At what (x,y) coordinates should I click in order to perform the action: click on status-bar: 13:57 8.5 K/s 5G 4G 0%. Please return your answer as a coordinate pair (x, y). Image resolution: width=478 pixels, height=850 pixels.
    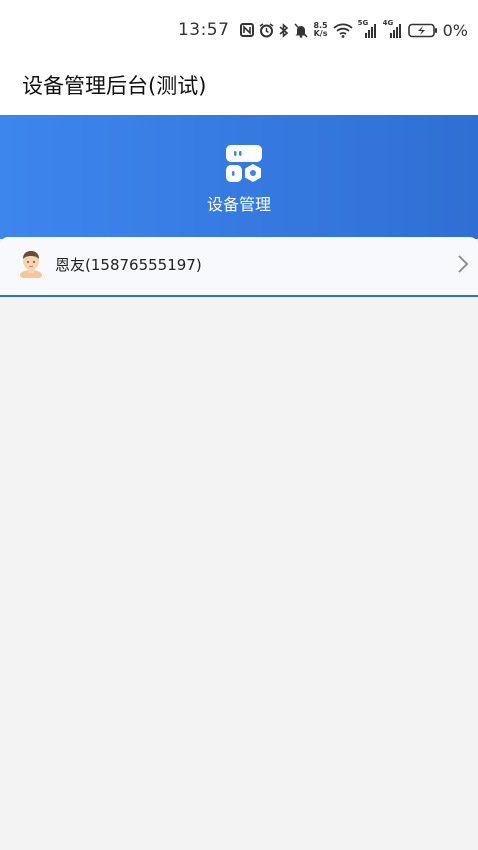
    Looking at the image, I should click on (239, 29).